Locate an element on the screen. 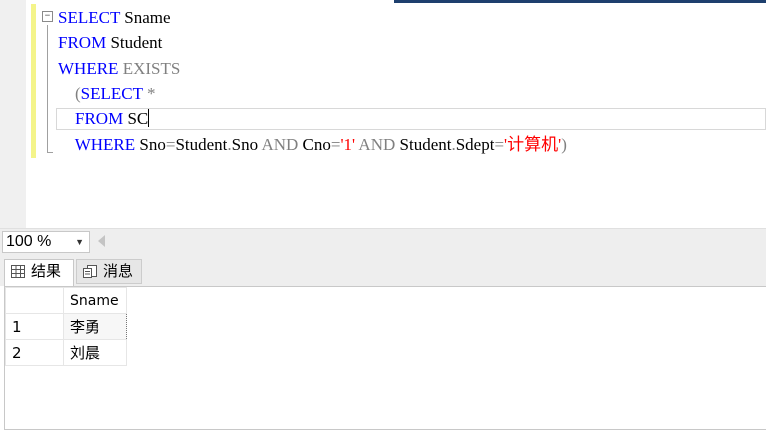 The height and width of the screenshot is (430, 766). code-line: WHERE EXISTS is located at coordinates (119, 69).